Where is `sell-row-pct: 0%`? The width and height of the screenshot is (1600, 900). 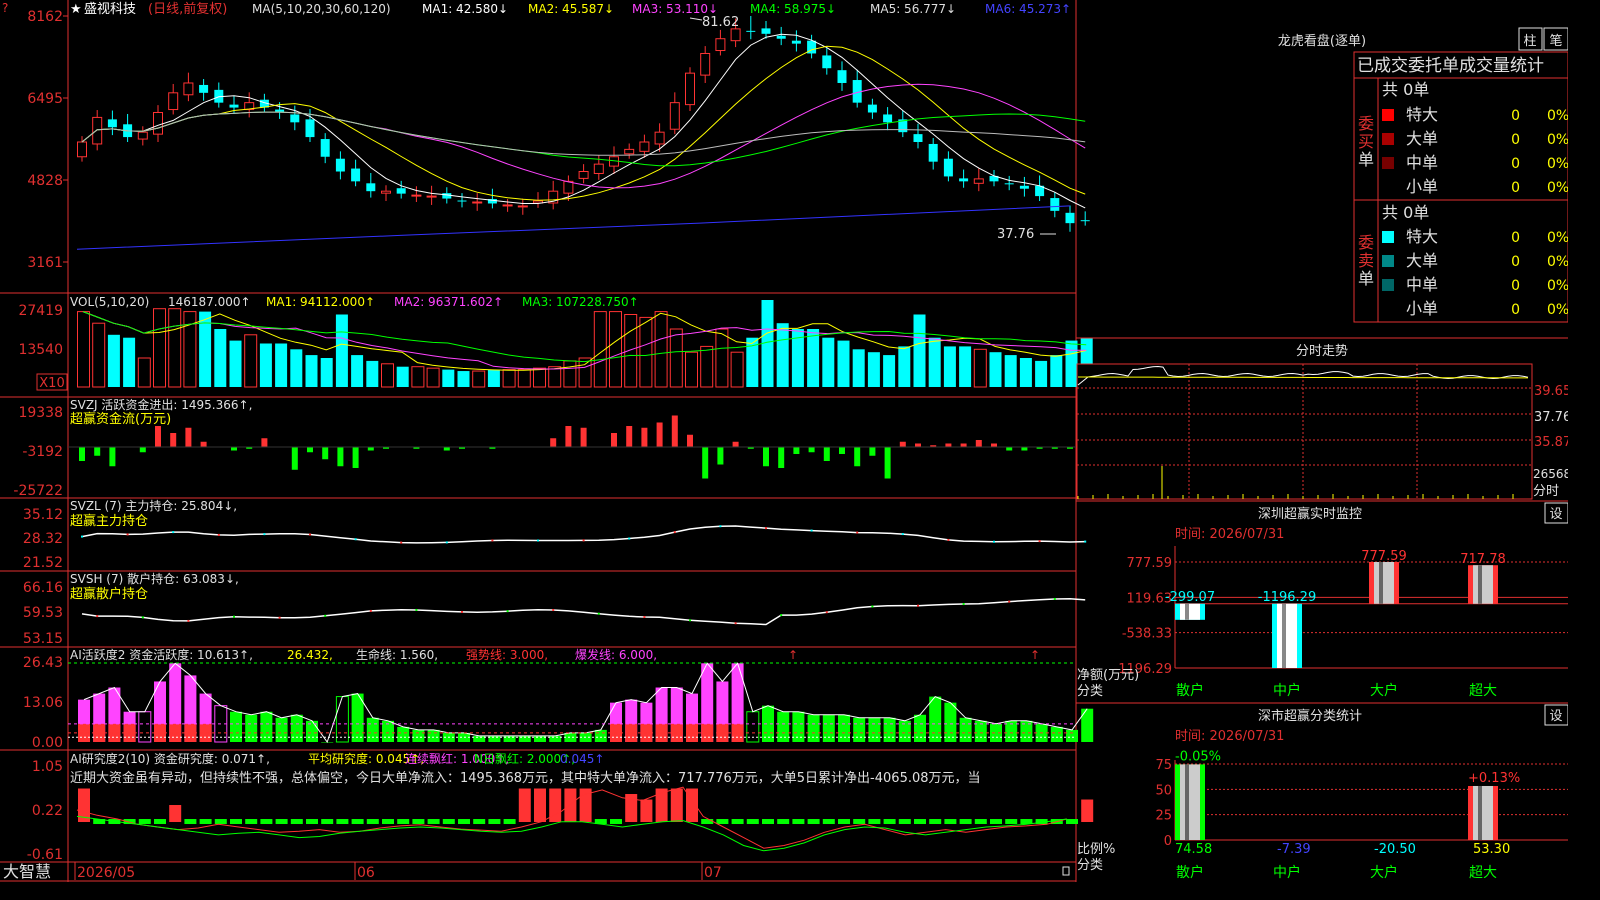 sell-row-pct: 0% is located at coordinates (1557, 238).